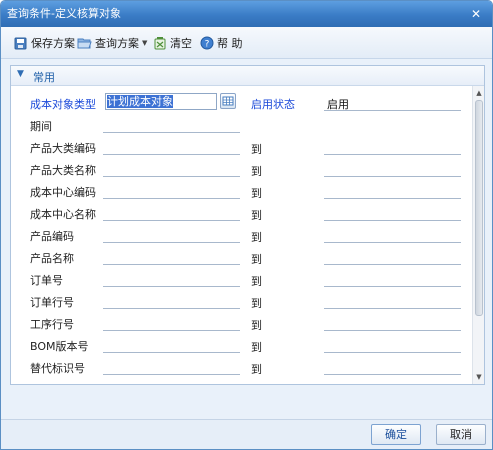  I want to click on enable-status-label: 启用状态, so click(273, 104).